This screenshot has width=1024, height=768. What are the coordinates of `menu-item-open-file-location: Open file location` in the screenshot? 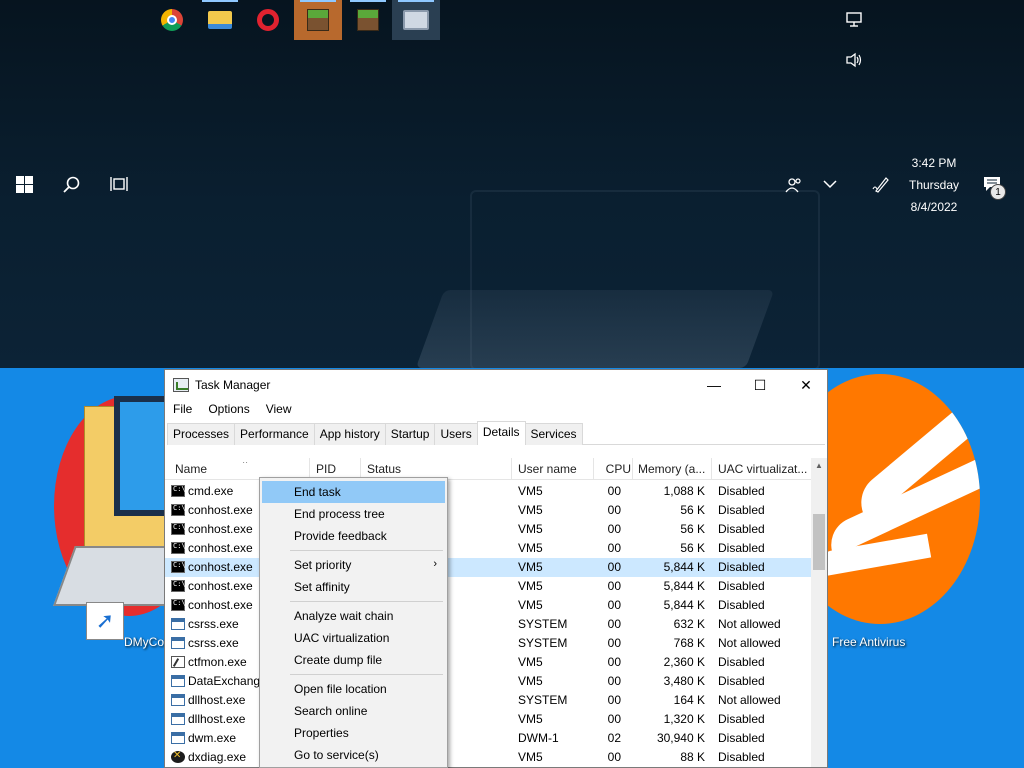 It's located at (353, 689).